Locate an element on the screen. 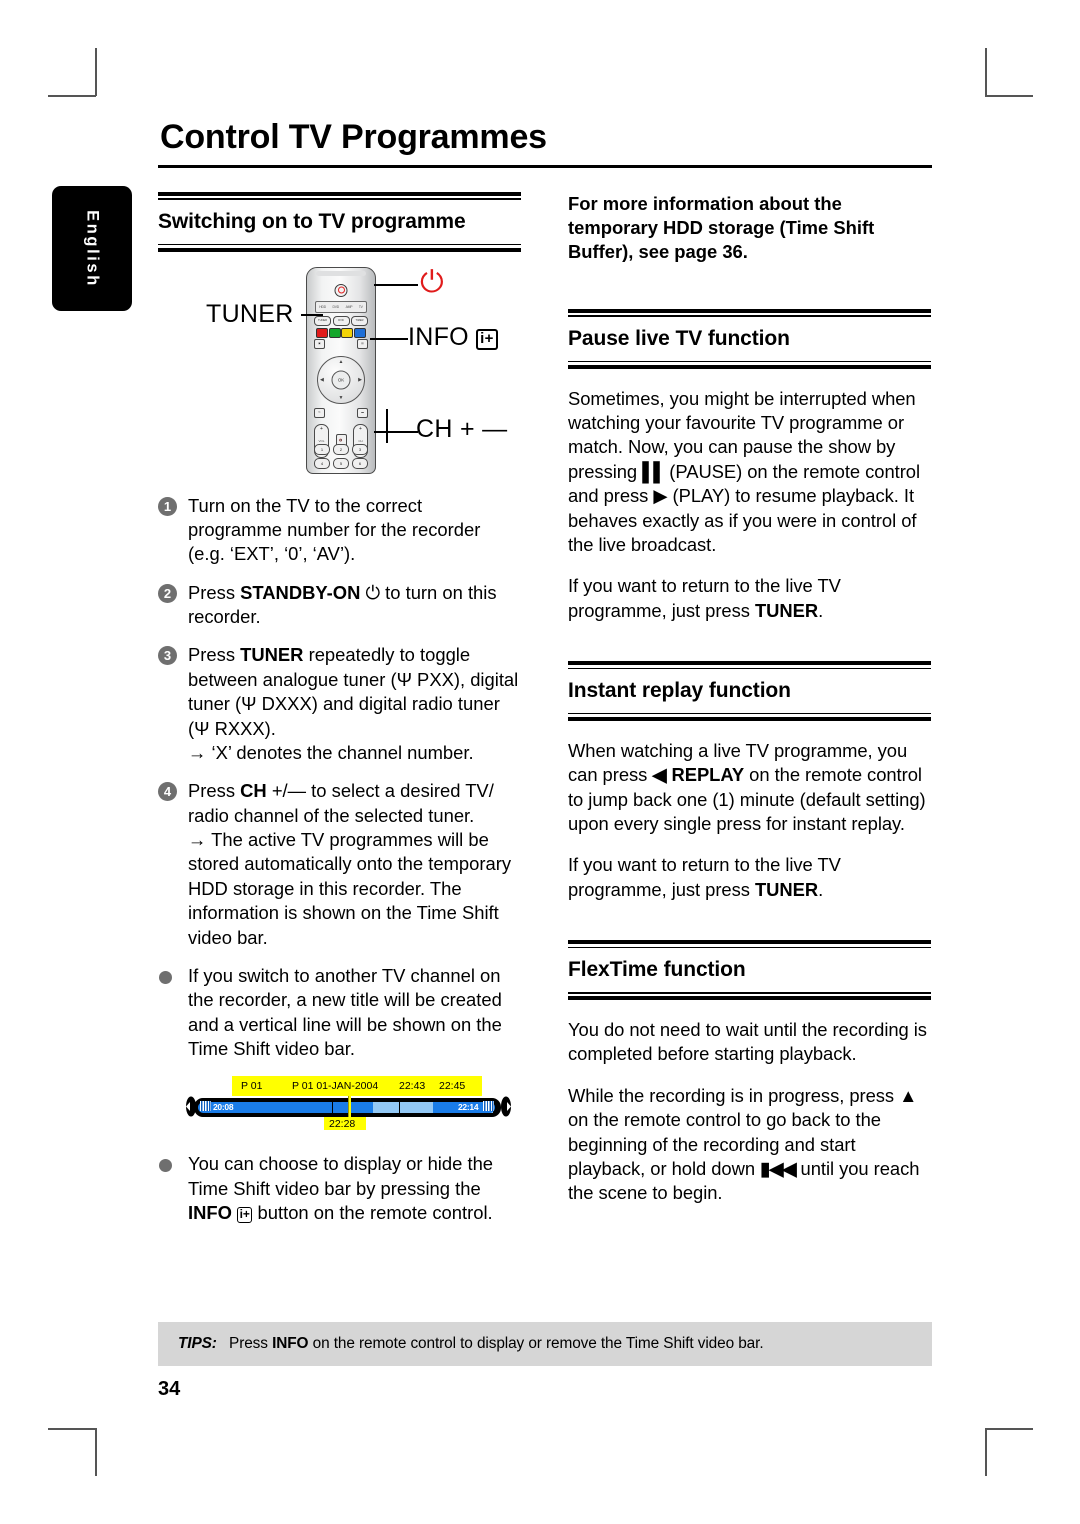 The width and height of the screenshot is (1080, 1524). numpad-key-6: 6 is located at coordinates (360, 463).